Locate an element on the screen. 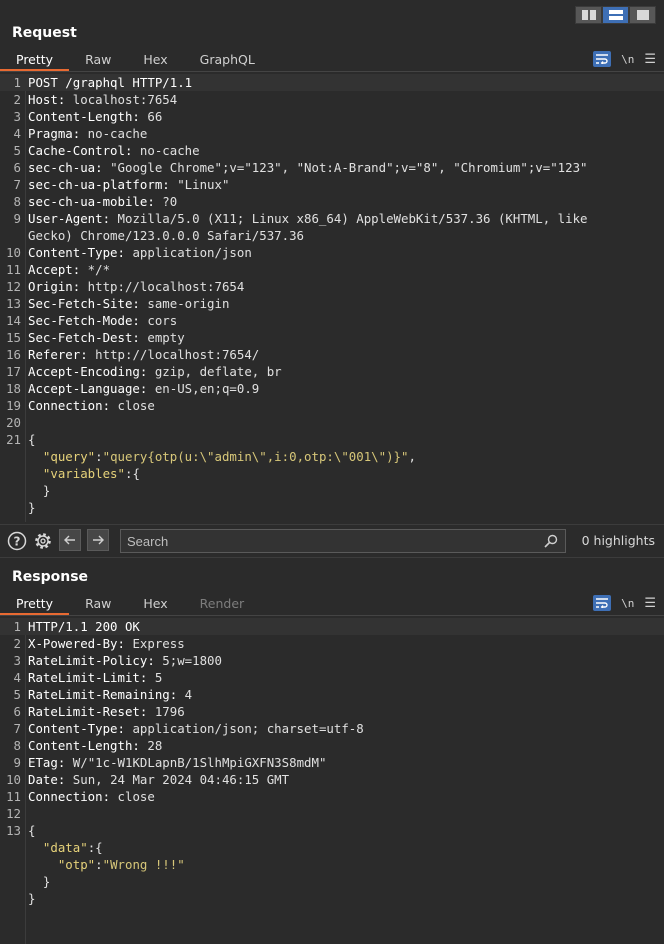 The image size is (664, 944). response-wrap-toggle is located at coordinates (602, 603).